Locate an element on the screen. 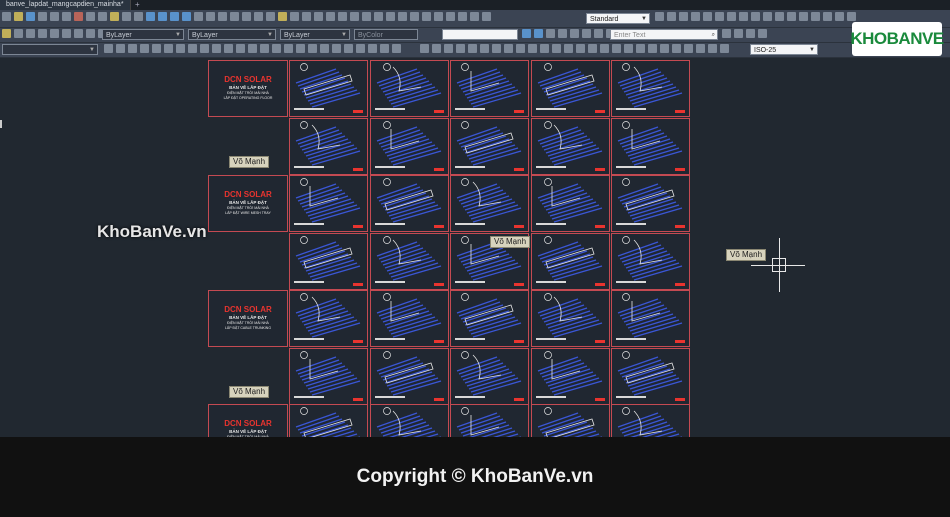 The height and width of the screenshot is (517, 950). layer-properties-icon is located at coordinates (6, 33).